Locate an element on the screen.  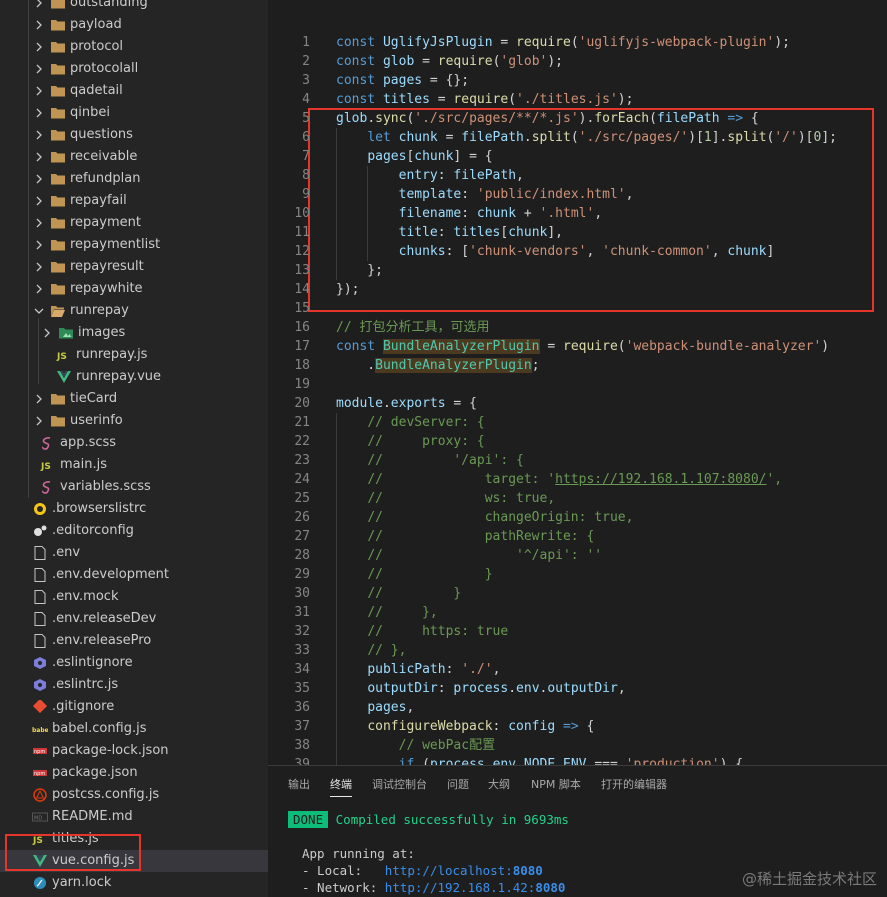
panel-tab: 终端 is located at coordinates (341, 786).